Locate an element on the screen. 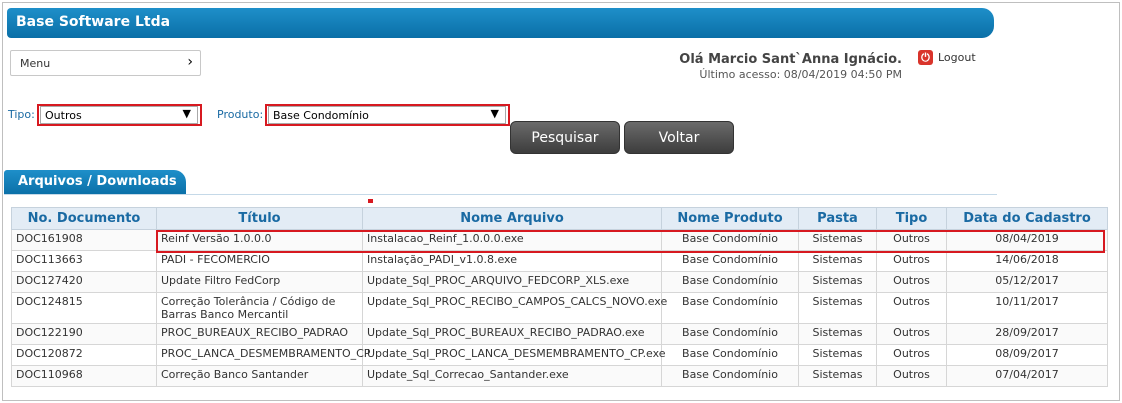 This screenshot has height=403, width=1122. cell-titulo: Update Filtro FedCorp is located at coordinates (259, 282).